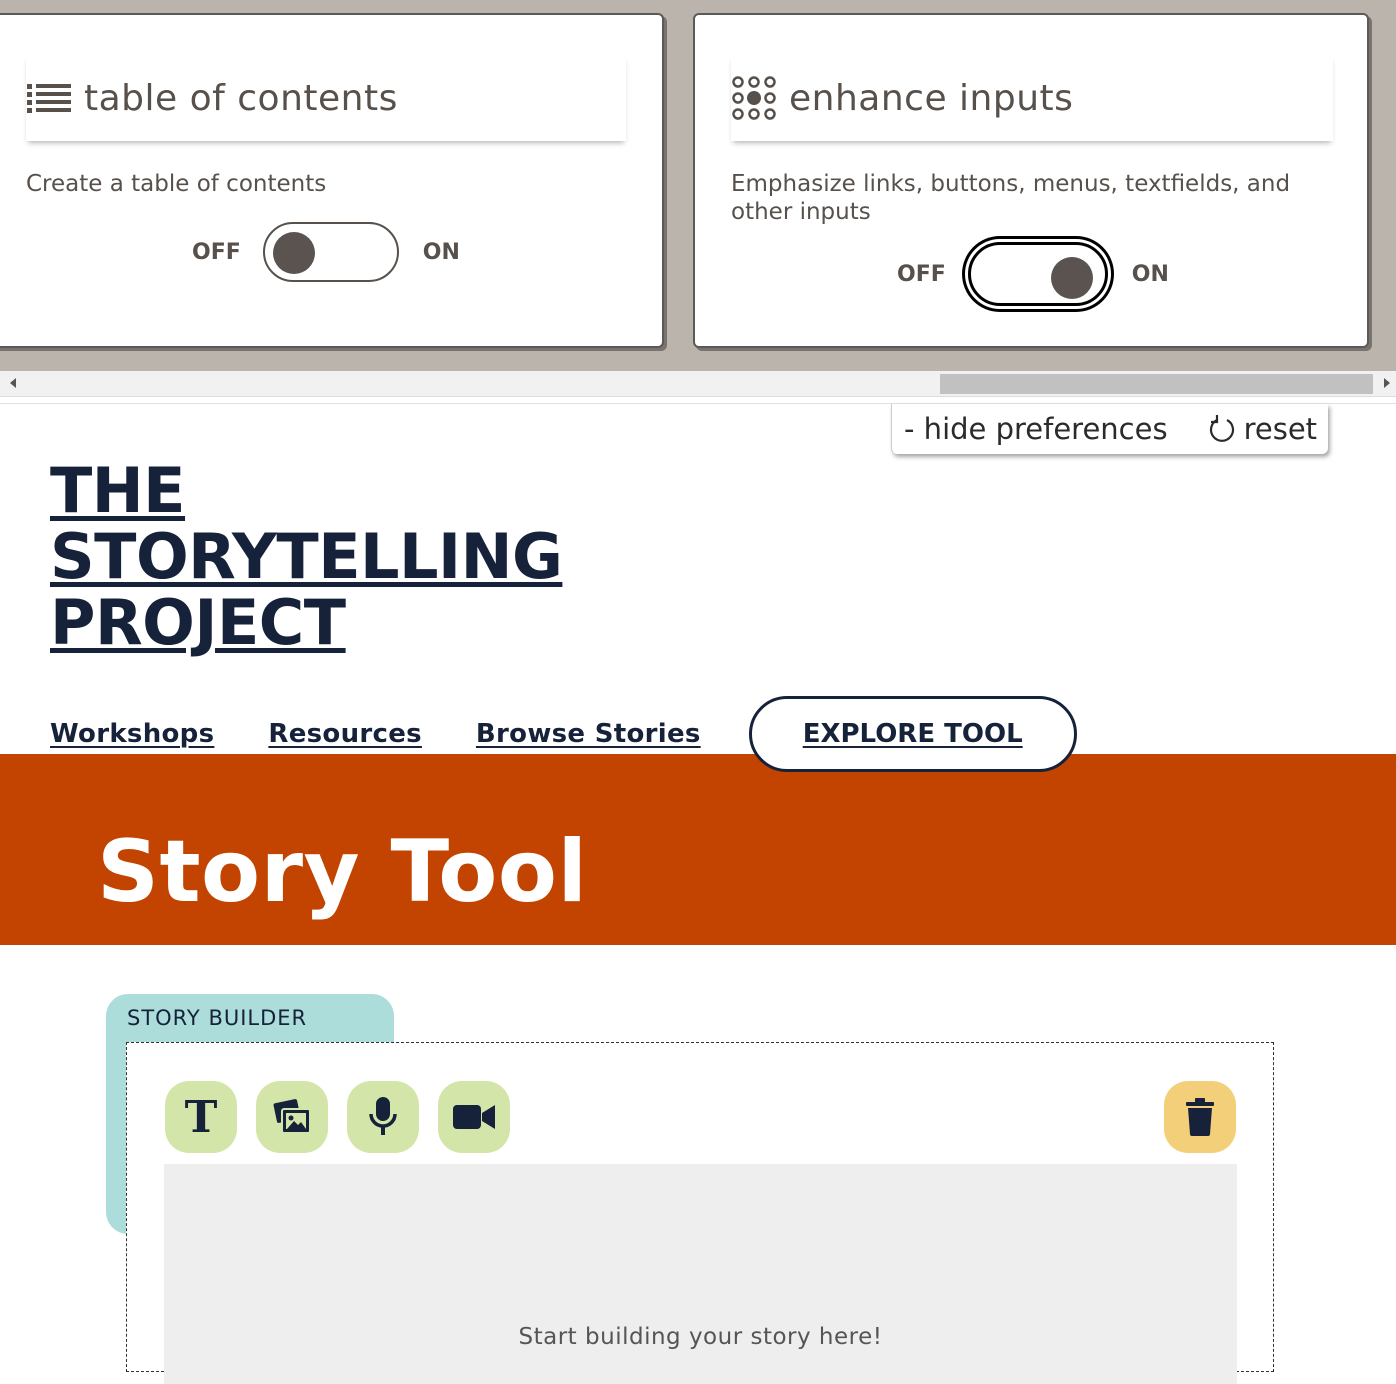 The height and width of the screenshot is (1384, 1396). Describe the element at coordinates (1387, 383) in the screenshot. I see `scroll-right-arrow-icon` at that location.